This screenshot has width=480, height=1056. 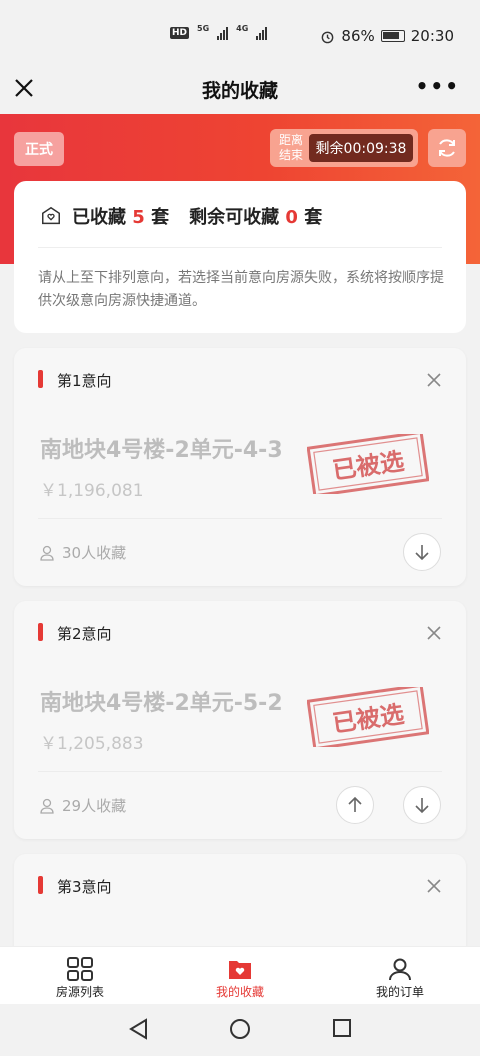 I want to click on property-name: 南地块4号楼-2单元-4-3, so click(x=161, y=450).